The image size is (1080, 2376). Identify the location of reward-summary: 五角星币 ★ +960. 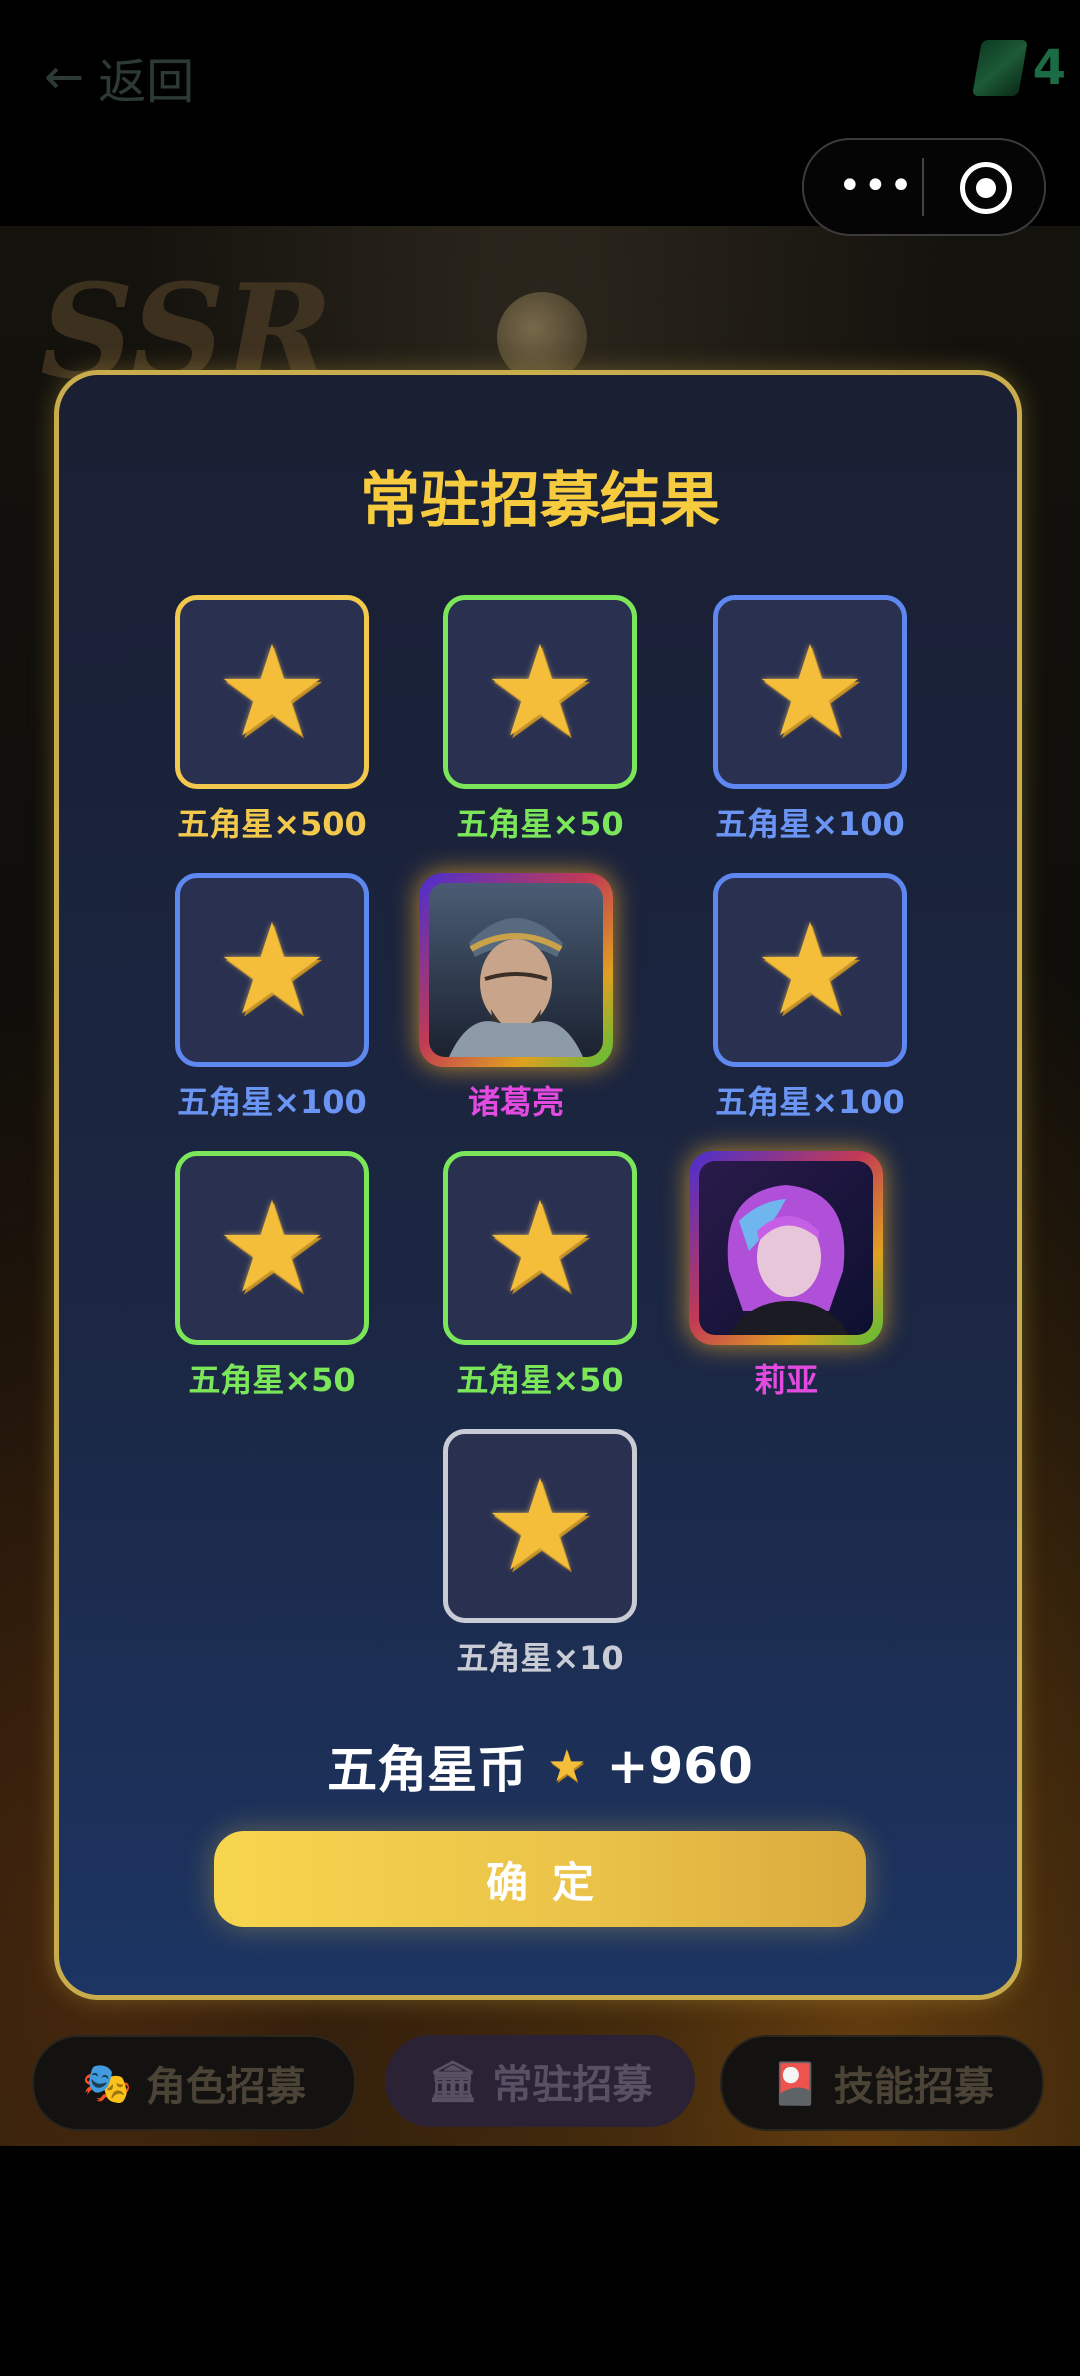
(540, 1766).